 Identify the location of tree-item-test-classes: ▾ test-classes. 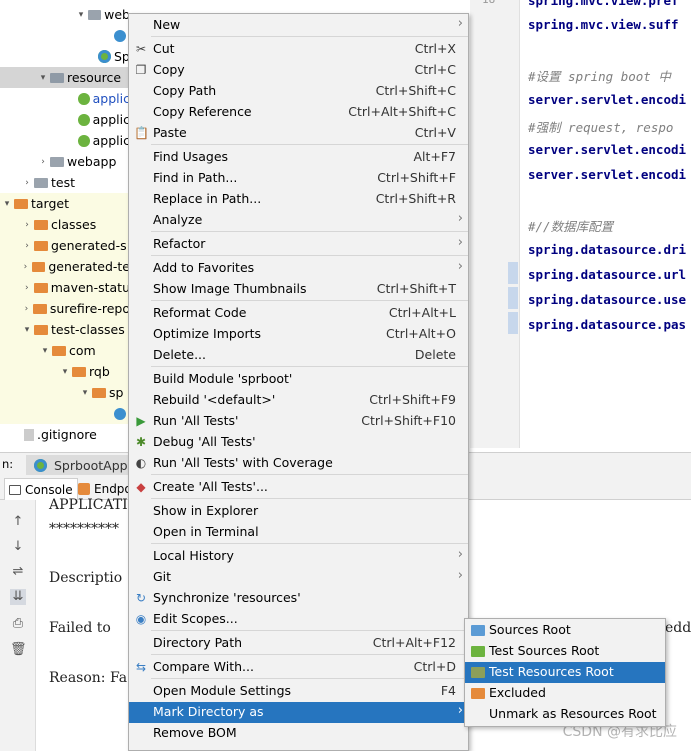
(65, 329).